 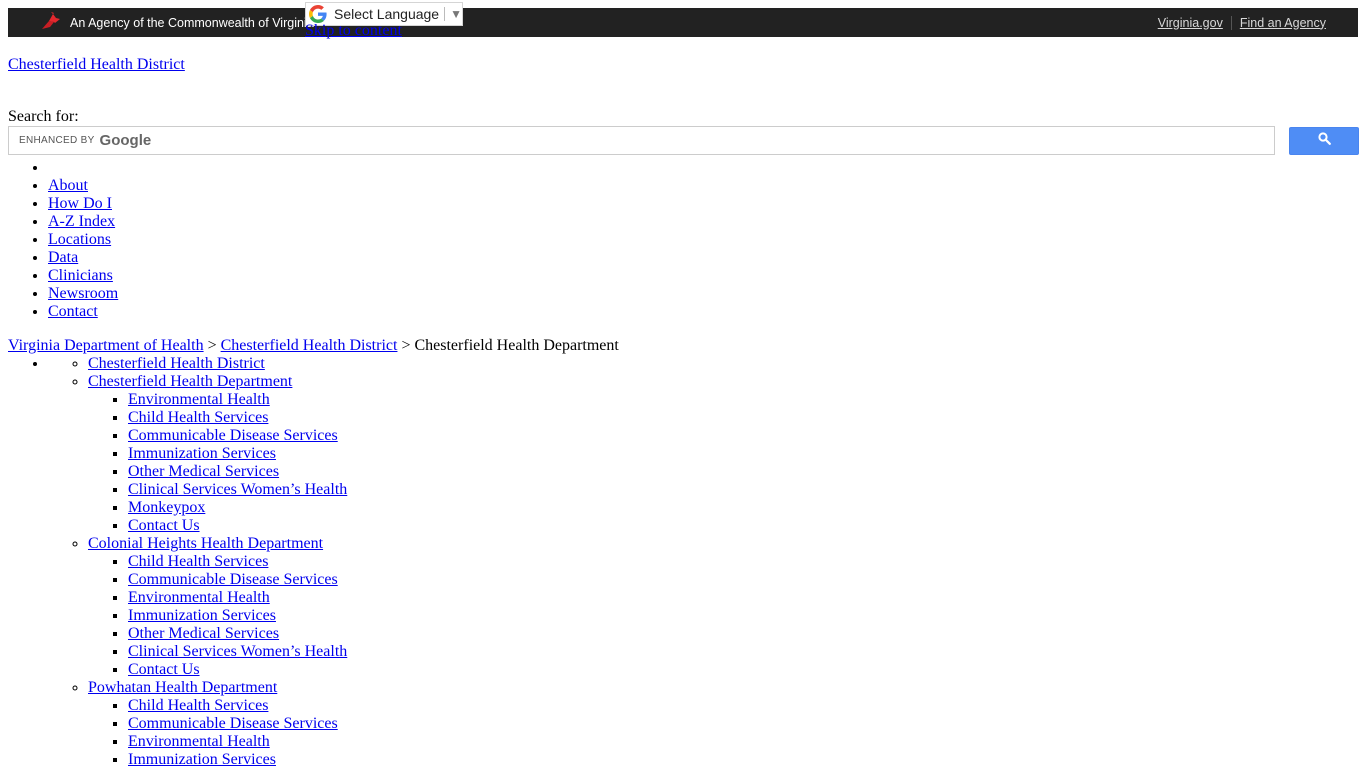 What do you see at coordinates (237, 508) in the screenshot?
I see `service-item: Monkeypox` at bounding box center [237, 508].